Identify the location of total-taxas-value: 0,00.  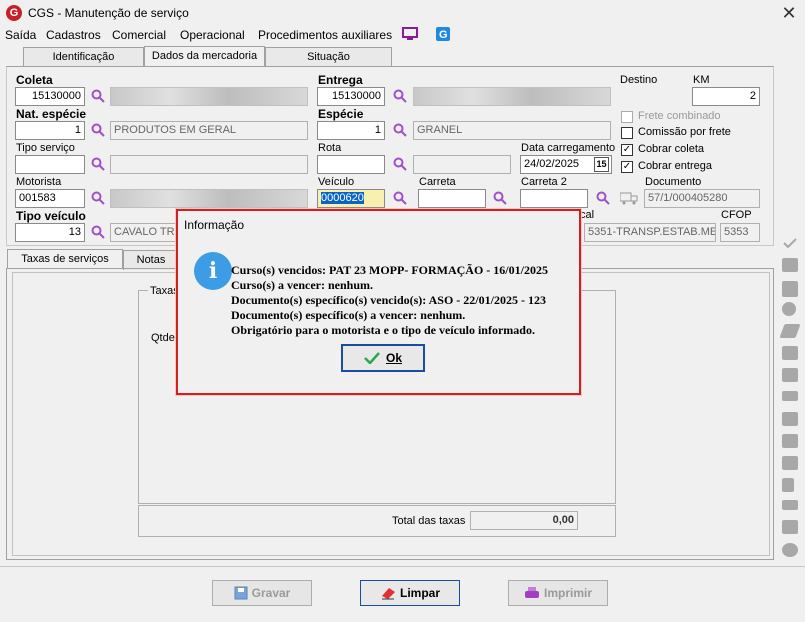
(524, 520).